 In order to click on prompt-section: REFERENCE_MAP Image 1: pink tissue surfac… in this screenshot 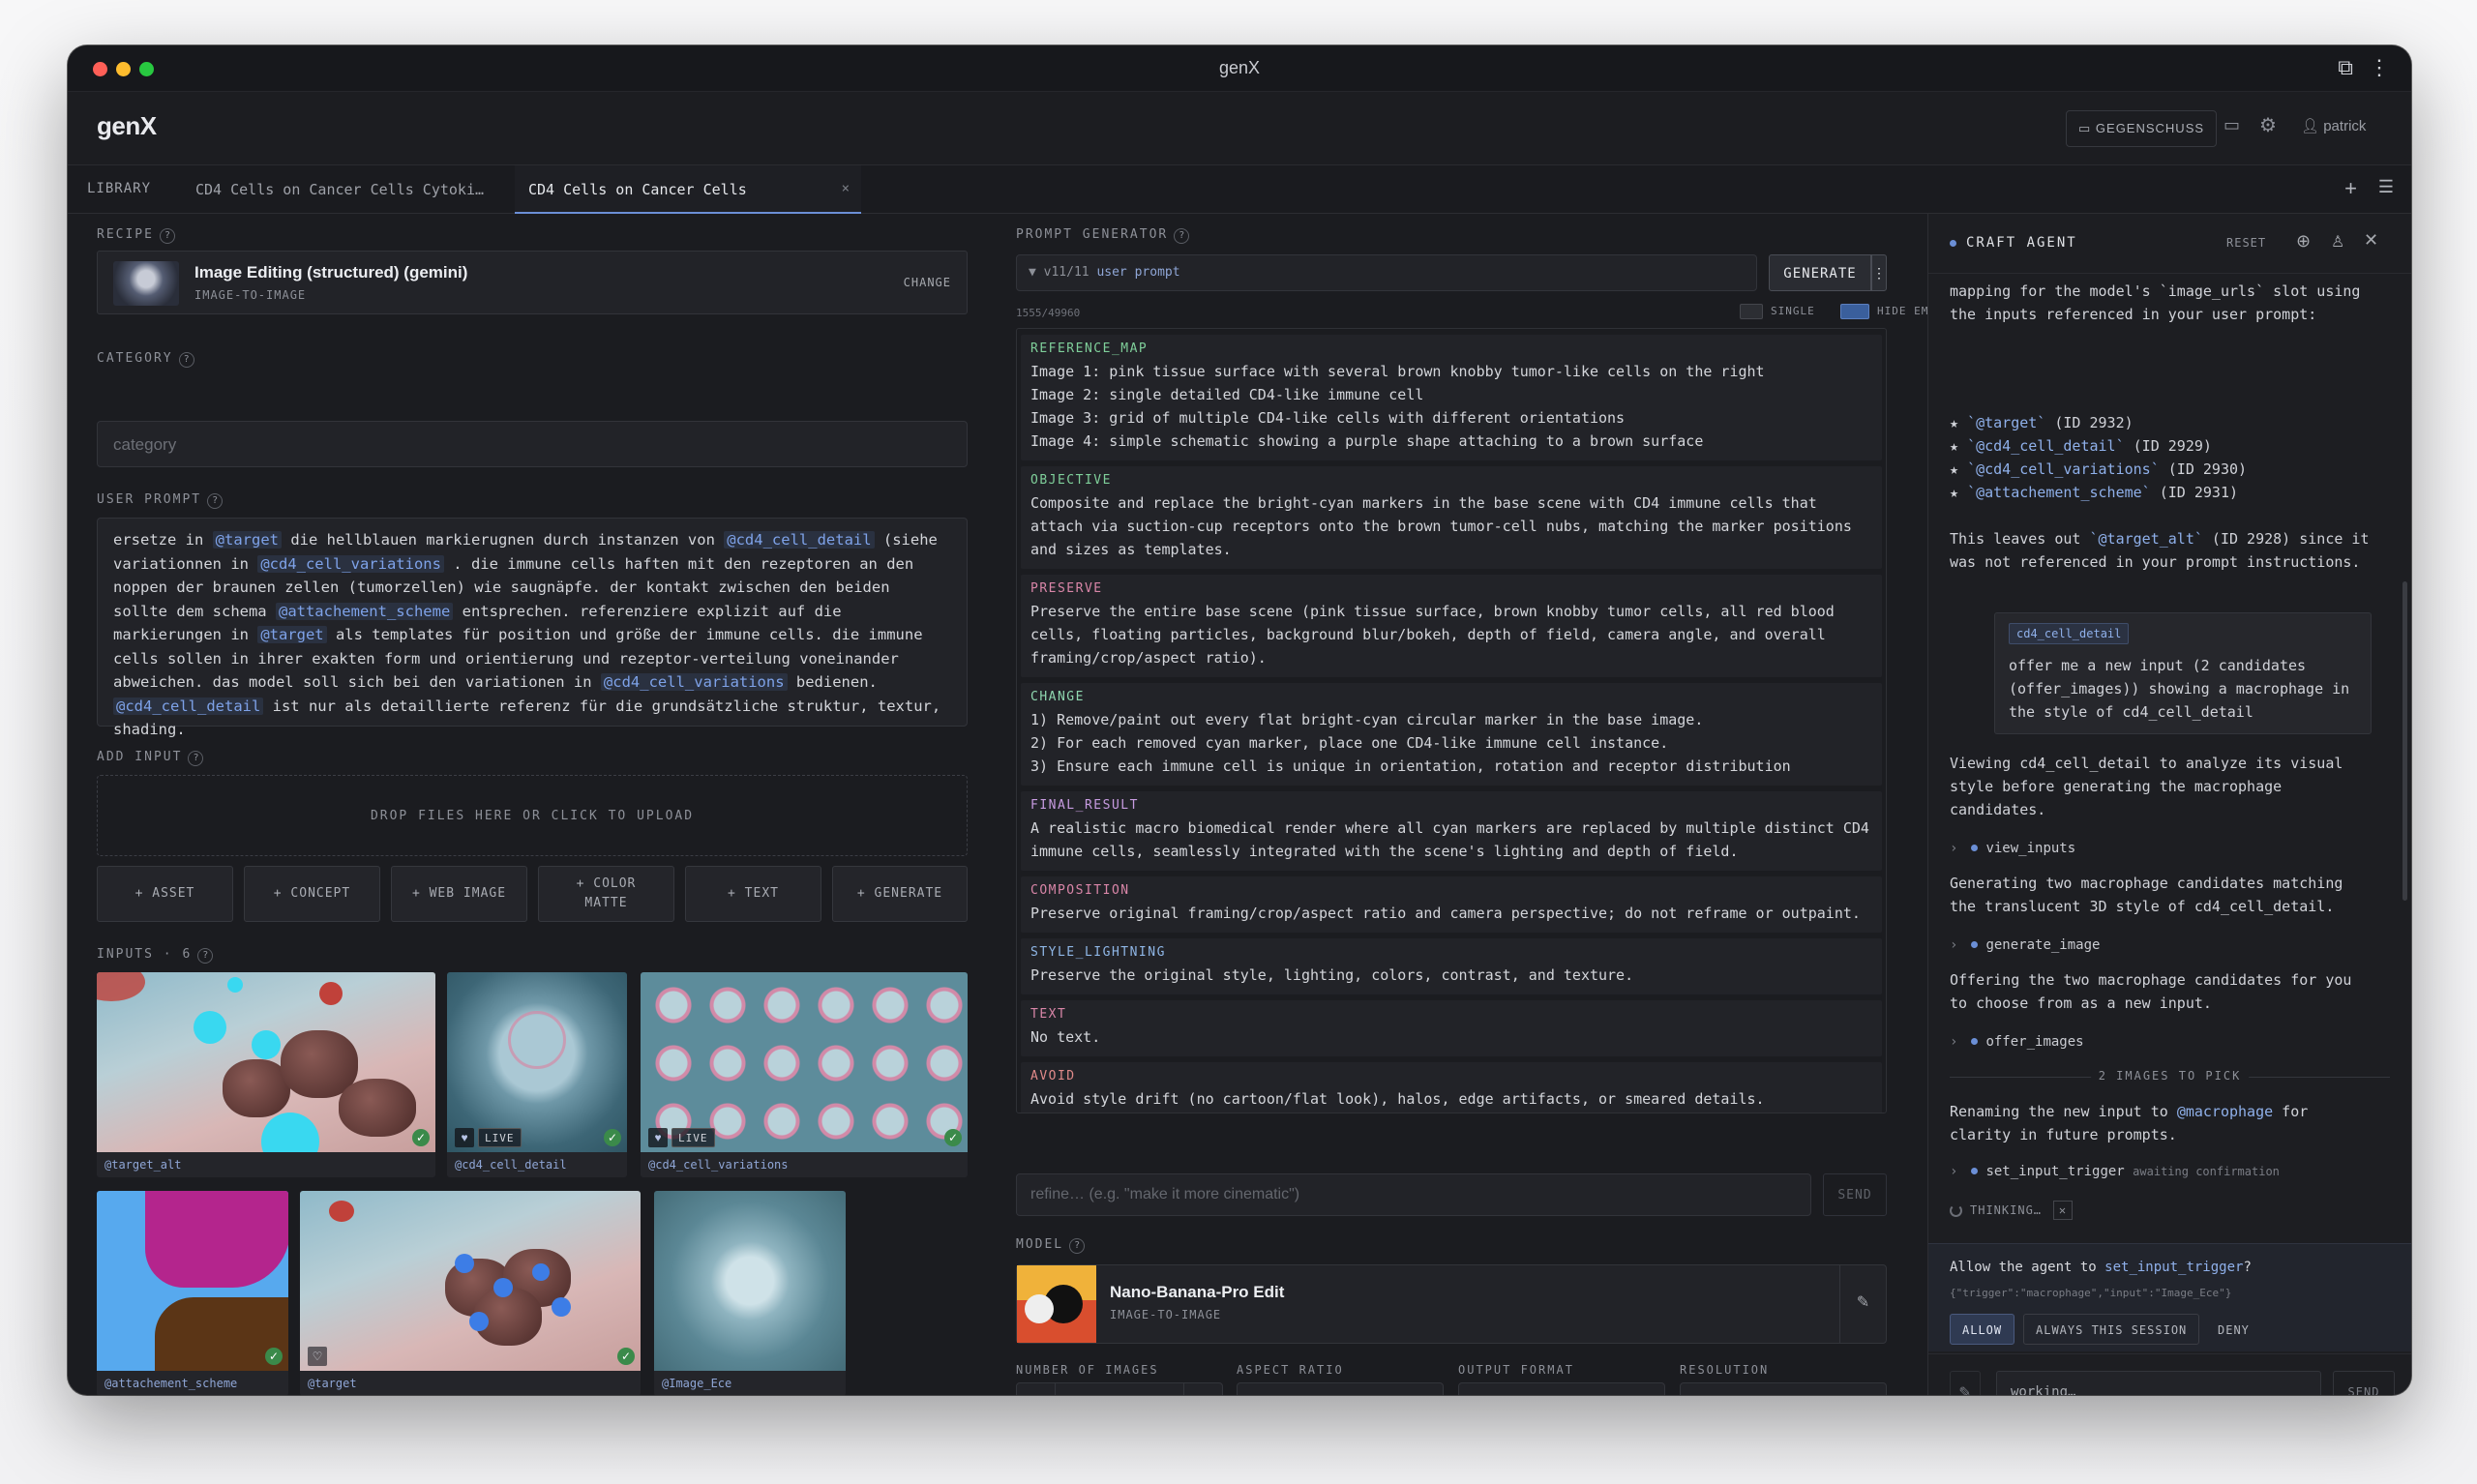, I will do `click(1451, 397)`.